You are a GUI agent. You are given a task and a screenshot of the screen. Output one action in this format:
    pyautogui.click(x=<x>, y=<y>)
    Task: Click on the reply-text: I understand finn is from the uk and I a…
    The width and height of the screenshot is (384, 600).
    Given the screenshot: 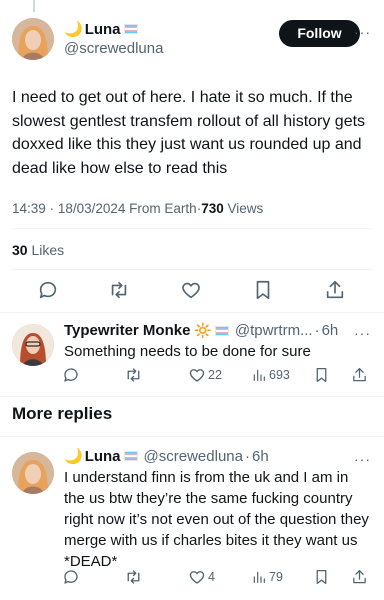 What is the action you would take?
    pyautogui.click(x=216, y=519)
    